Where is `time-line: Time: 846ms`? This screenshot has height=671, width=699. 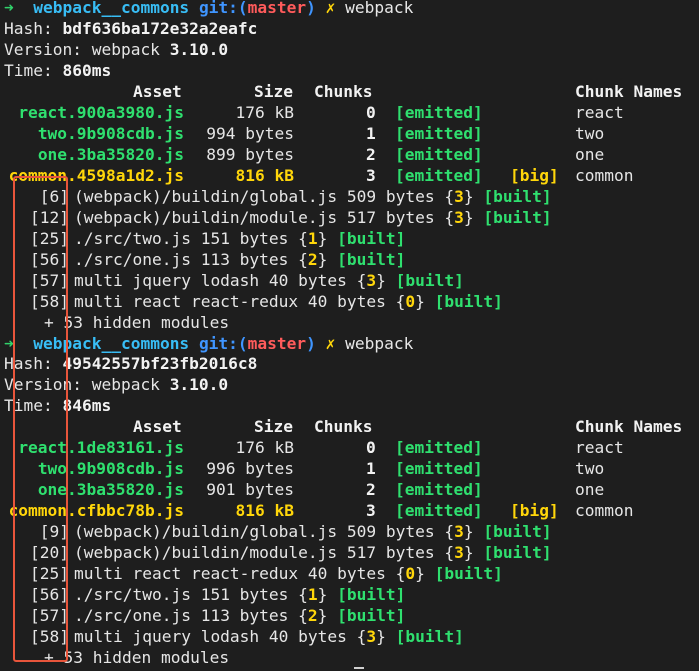
time-line: Time: 846ms is located at coordinates (351, 406).